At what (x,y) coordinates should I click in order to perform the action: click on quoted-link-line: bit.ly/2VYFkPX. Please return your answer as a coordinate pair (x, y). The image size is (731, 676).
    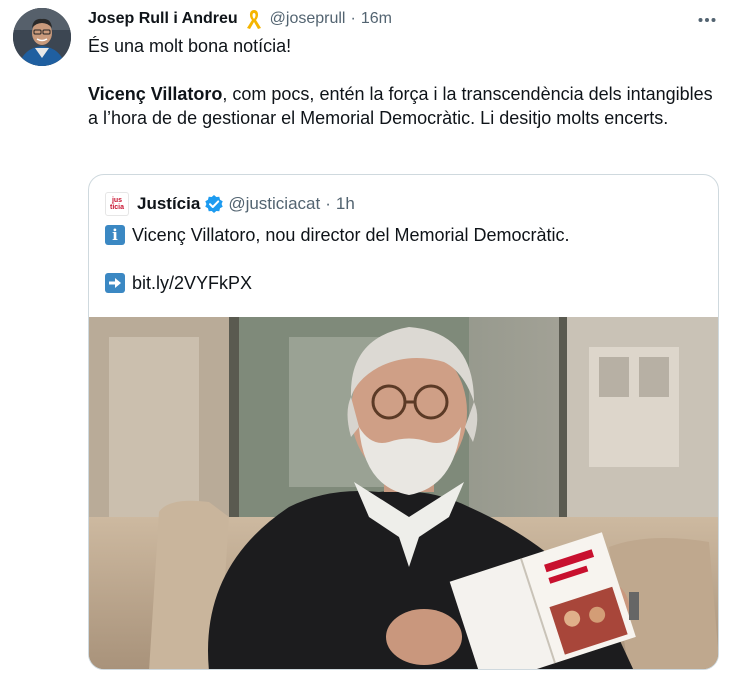
    Looking at the image, I should click on (405, 283).